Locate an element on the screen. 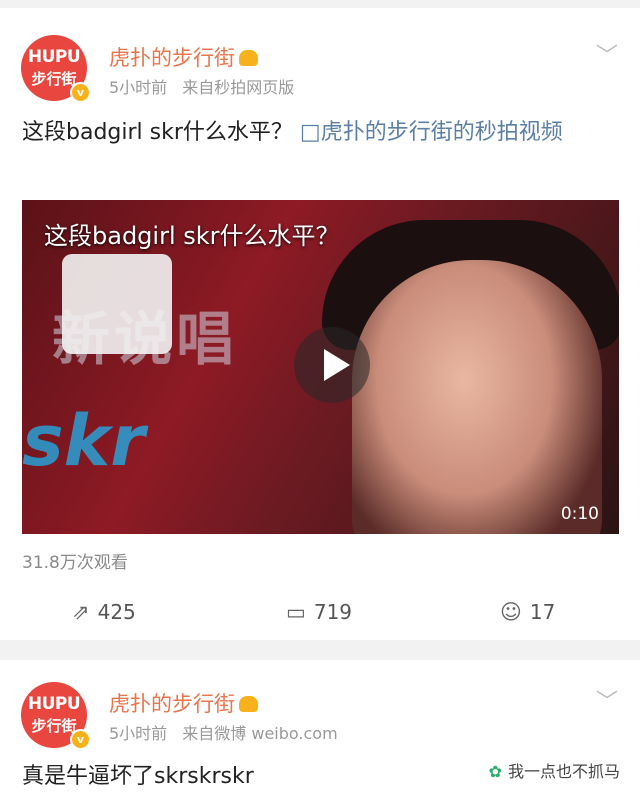  video-link: □虎扑的步行街的秒拍视频 is located at coordinates (431, 132).